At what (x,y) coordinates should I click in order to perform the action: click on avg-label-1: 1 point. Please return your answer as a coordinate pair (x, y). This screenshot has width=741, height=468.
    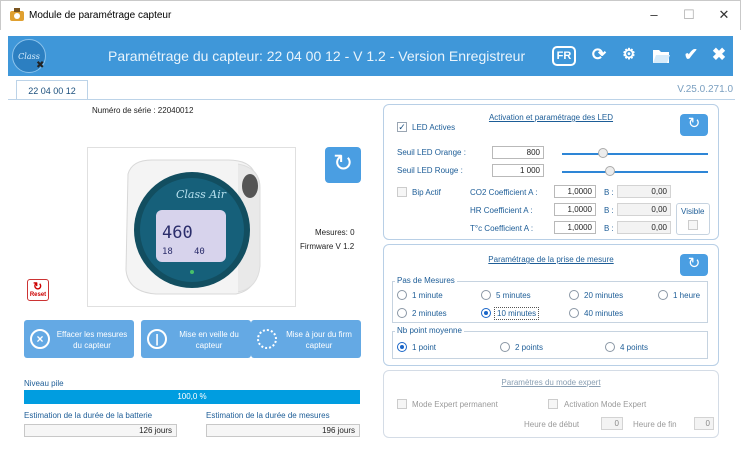
    Looking at the image, I should click on (424, 347).